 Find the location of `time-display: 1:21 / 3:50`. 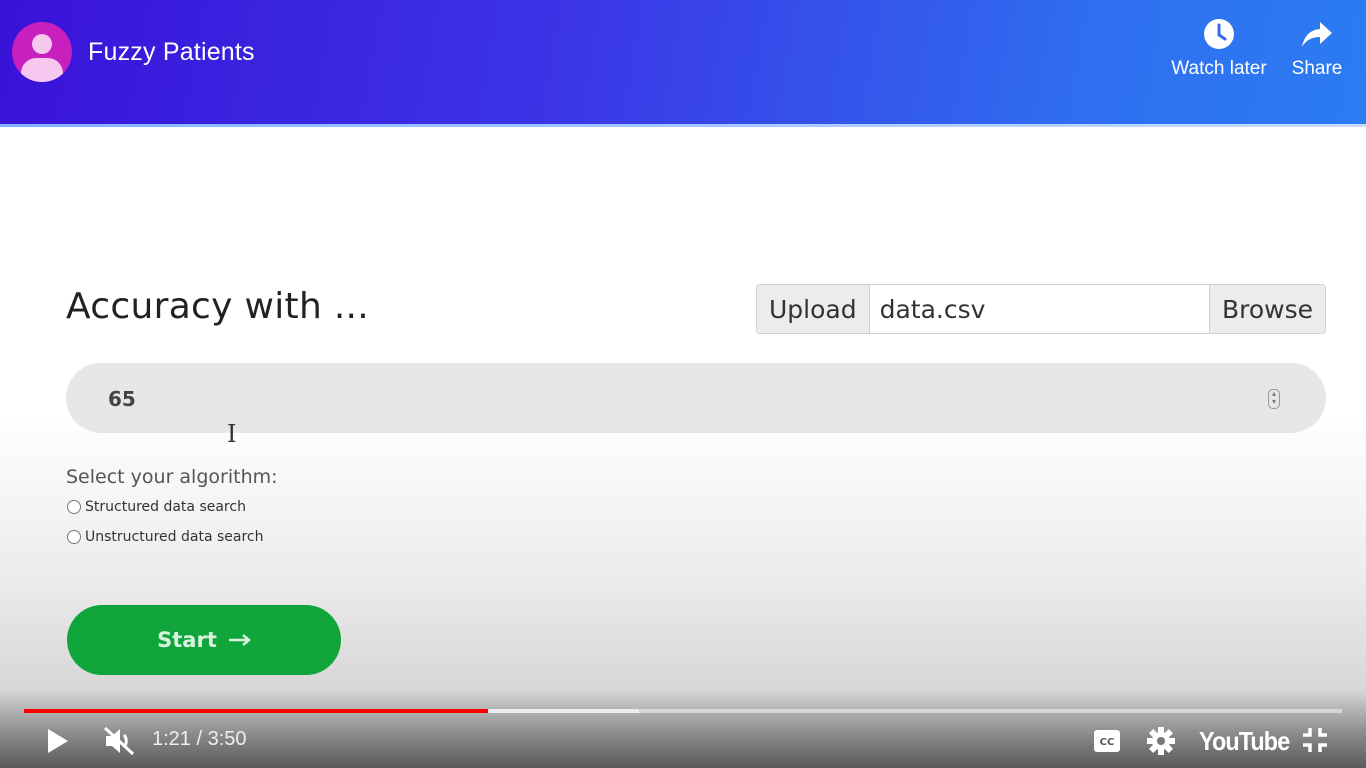

time-display: 1:21 / 3:50 is located at coordinates (199, 739).